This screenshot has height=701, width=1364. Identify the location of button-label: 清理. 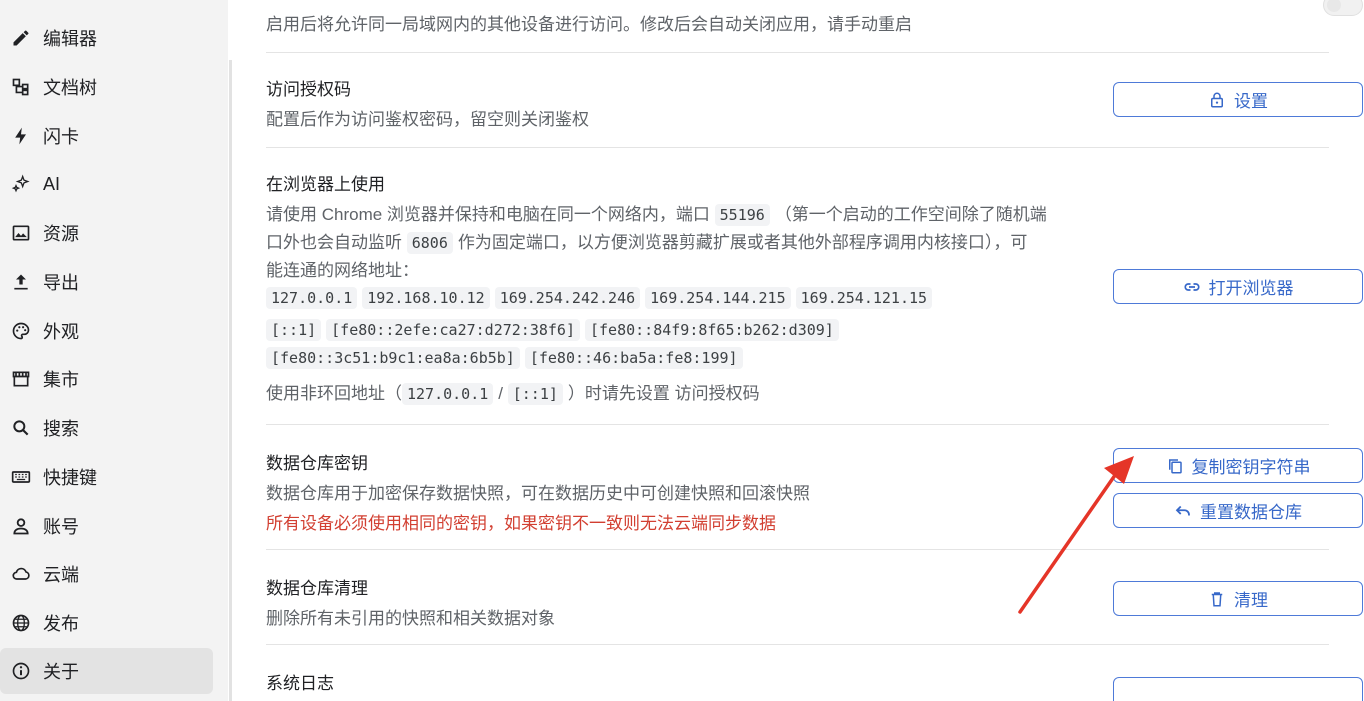
(1251, 600).